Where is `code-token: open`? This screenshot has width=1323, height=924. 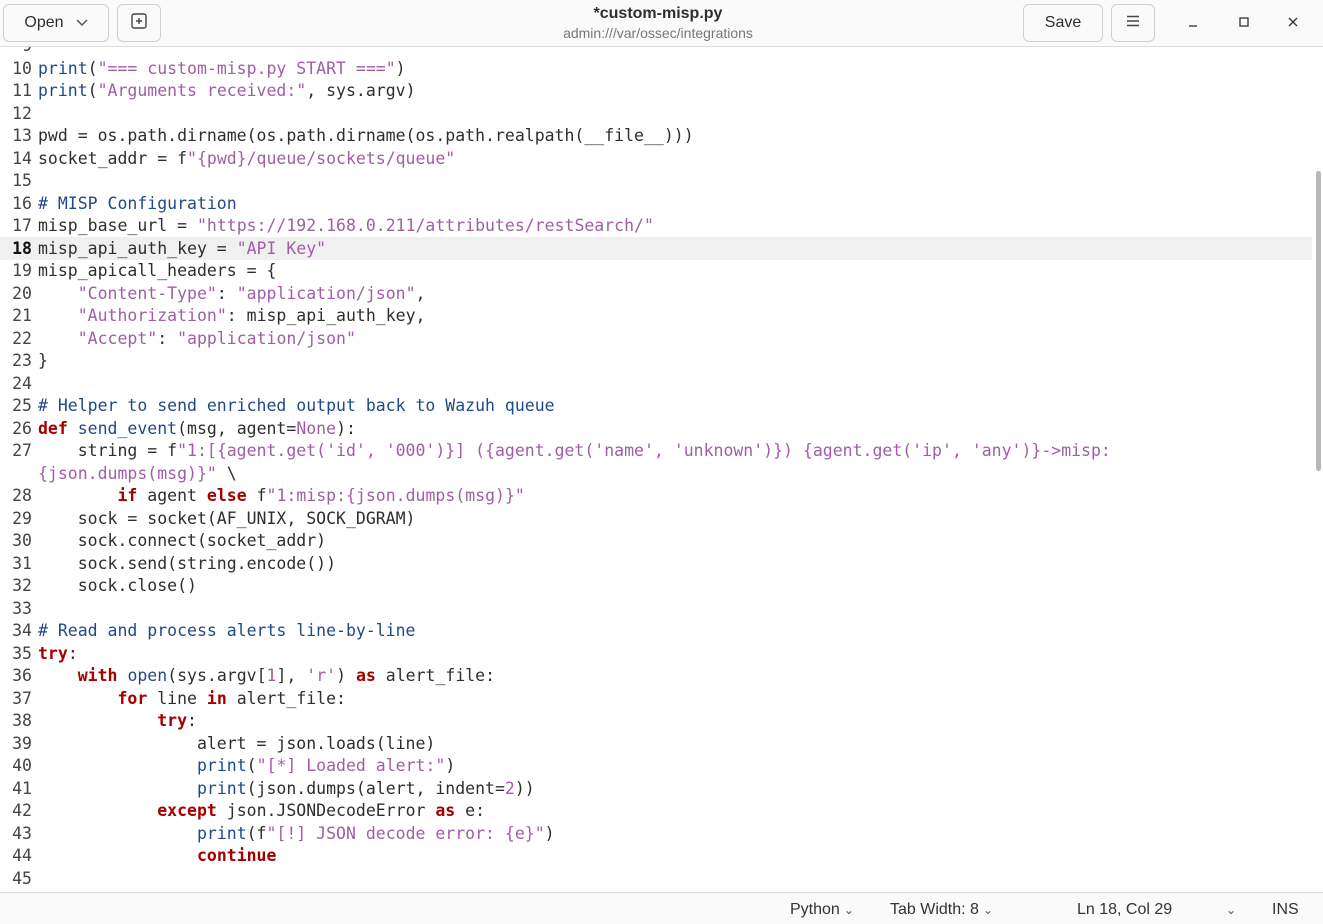 code-token: open is located at coordinates (147, 675).